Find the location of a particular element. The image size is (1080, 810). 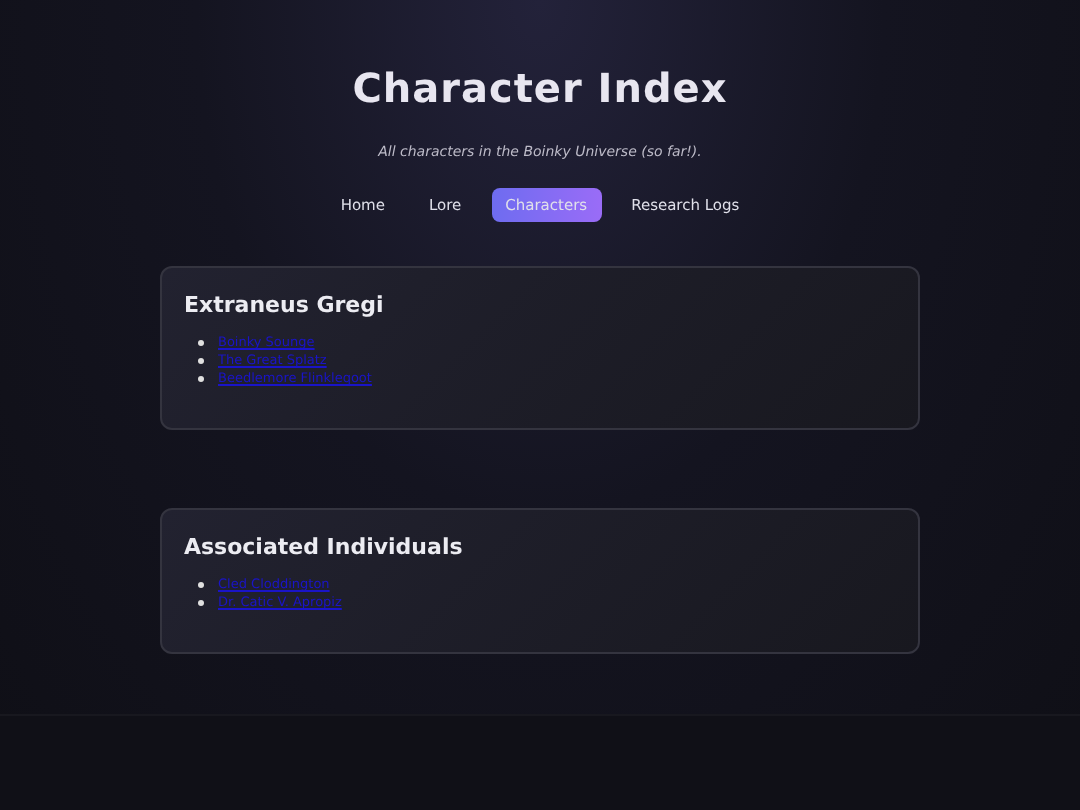

page-title: Character Index is located at coordinates (540, 88).